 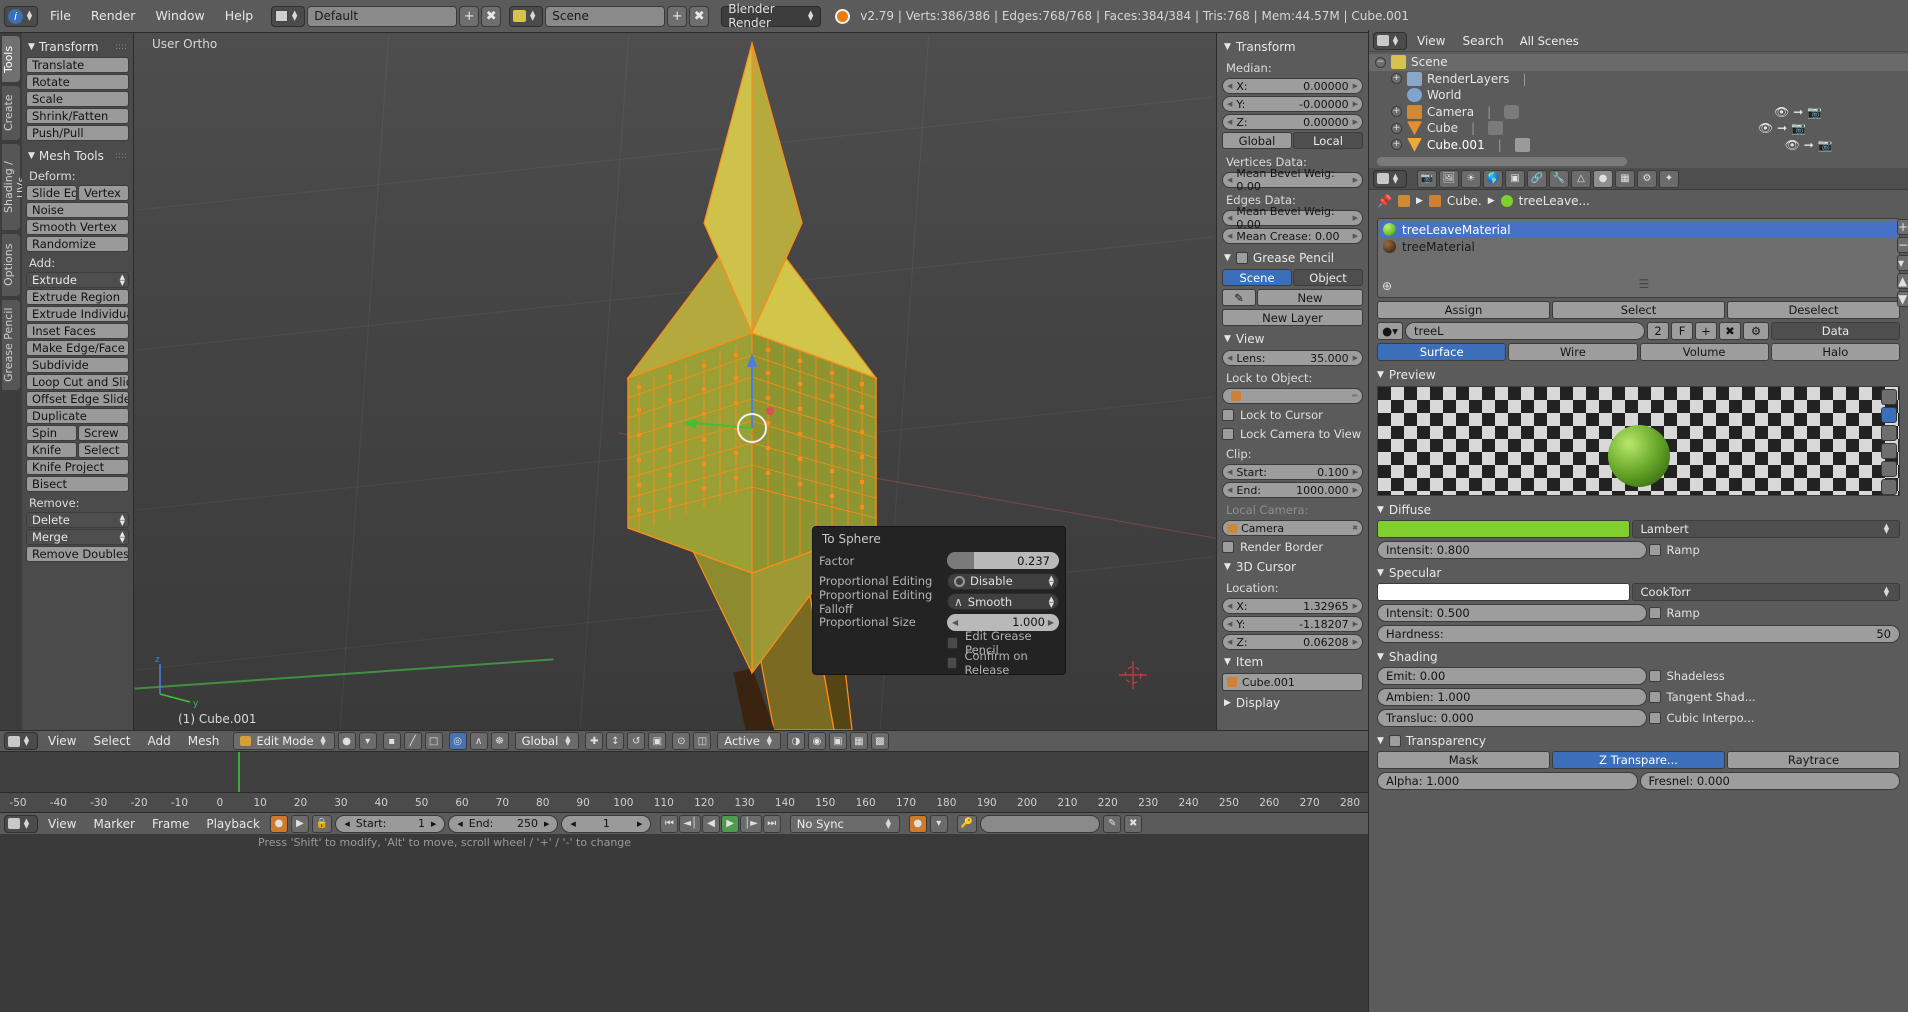 I want to click on clip-end-field: ◀ End: 1000.000 ▶, so click(x=1292, y=490).